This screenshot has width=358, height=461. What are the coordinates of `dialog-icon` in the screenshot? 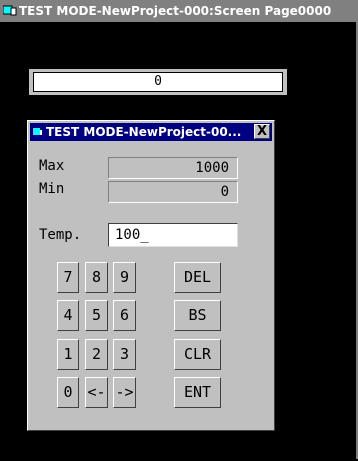 It's located at (37, 131).